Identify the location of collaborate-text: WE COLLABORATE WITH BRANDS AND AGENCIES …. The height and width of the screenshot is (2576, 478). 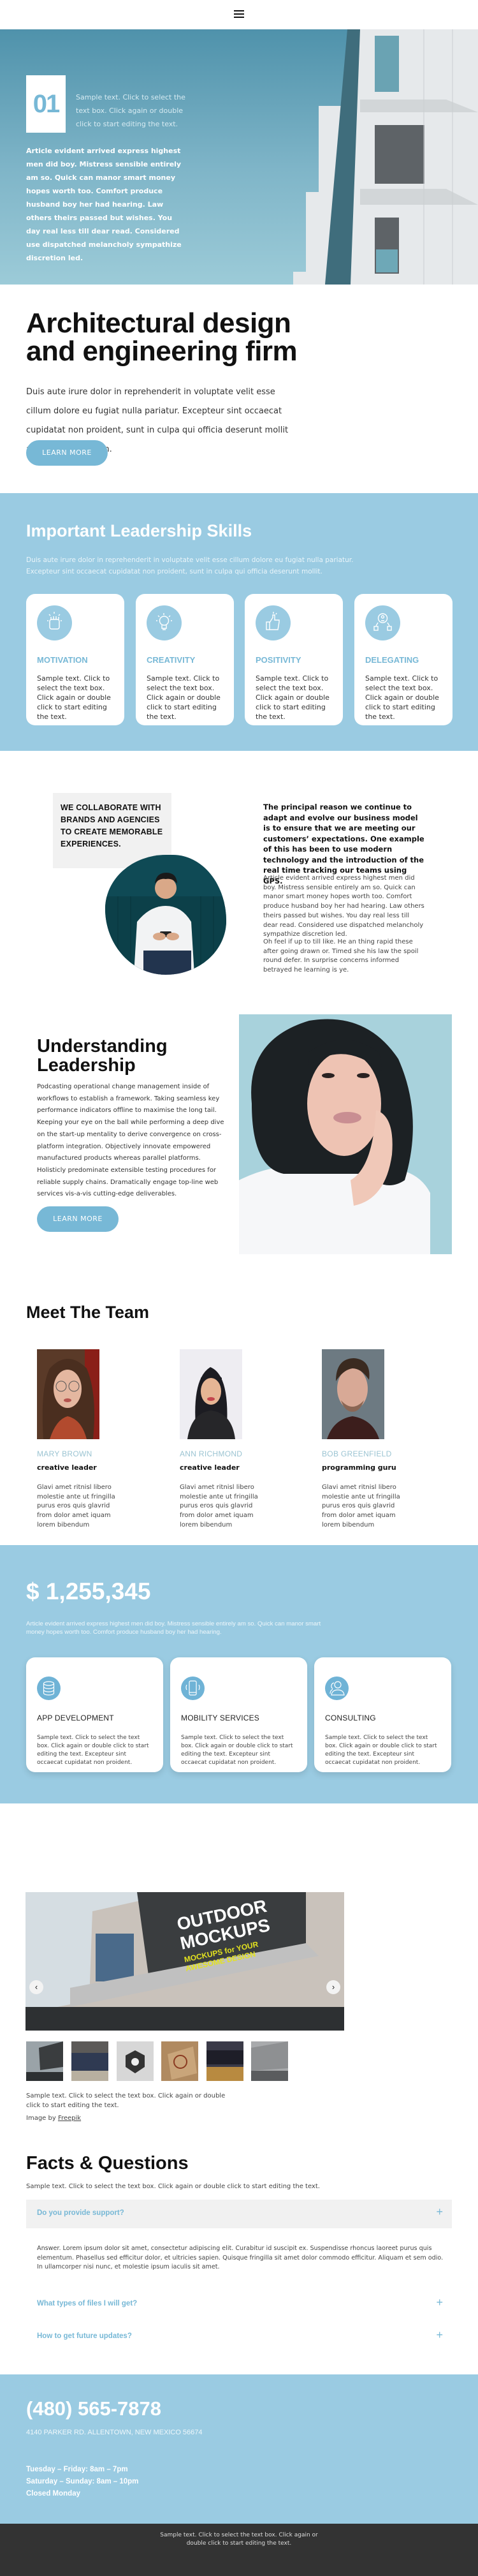
(112, 825).